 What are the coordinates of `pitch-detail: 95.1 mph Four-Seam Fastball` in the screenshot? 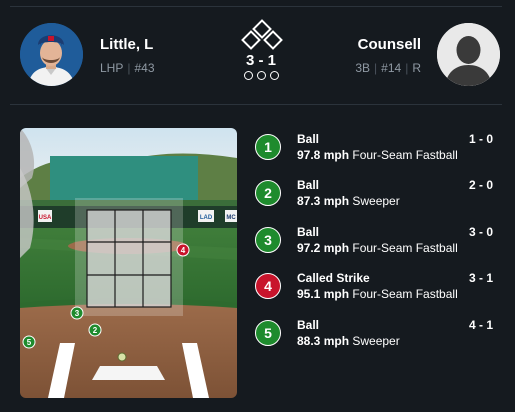 It's located at (377, 294).